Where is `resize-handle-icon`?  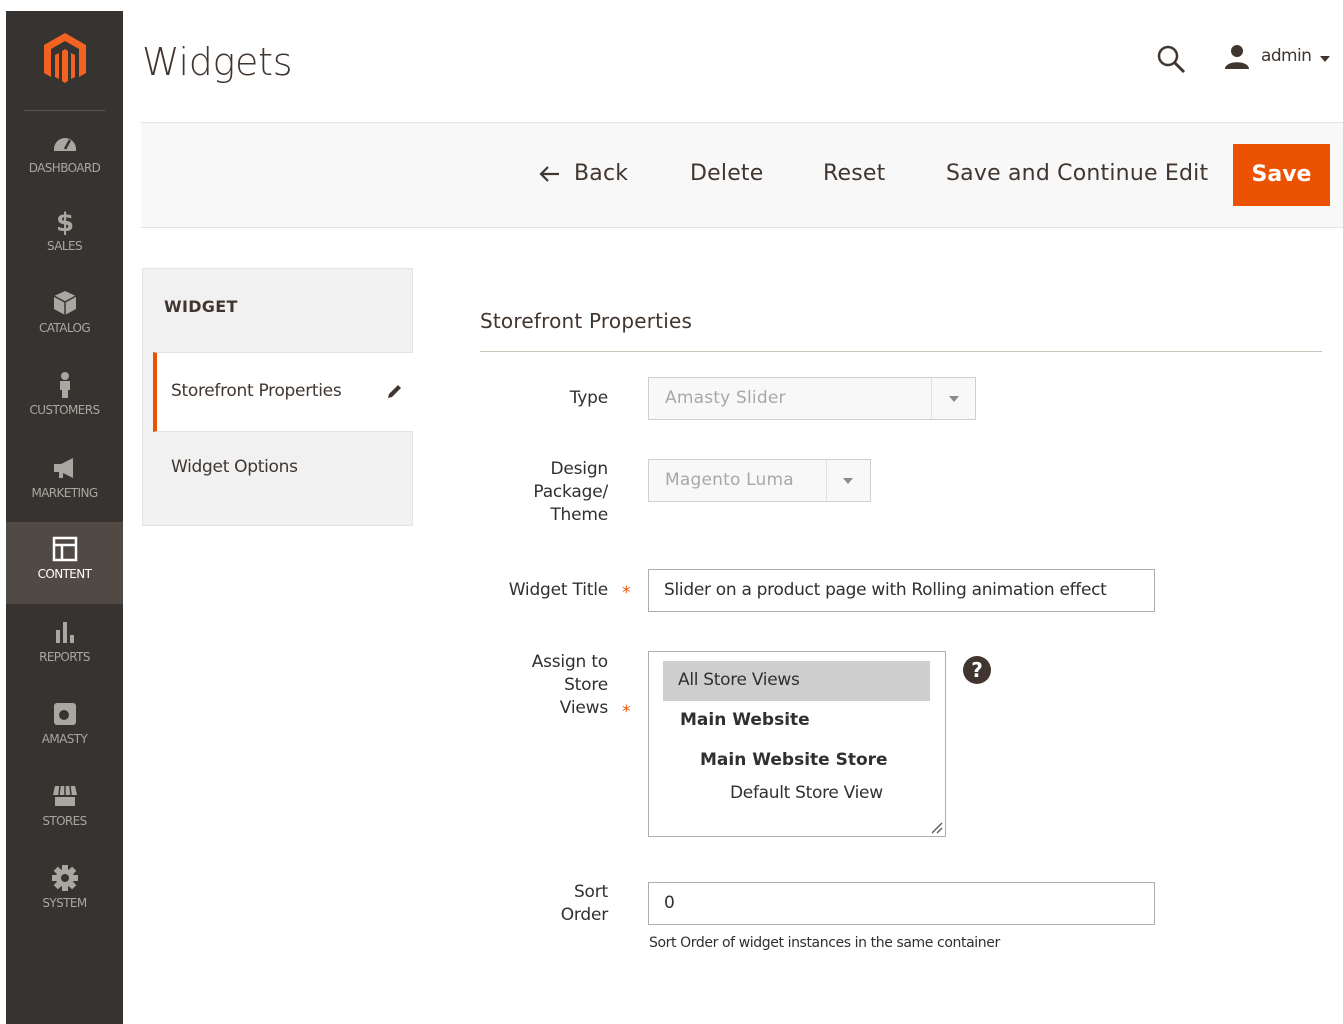
resize-handle-icon is located at coordinates (936, 827).